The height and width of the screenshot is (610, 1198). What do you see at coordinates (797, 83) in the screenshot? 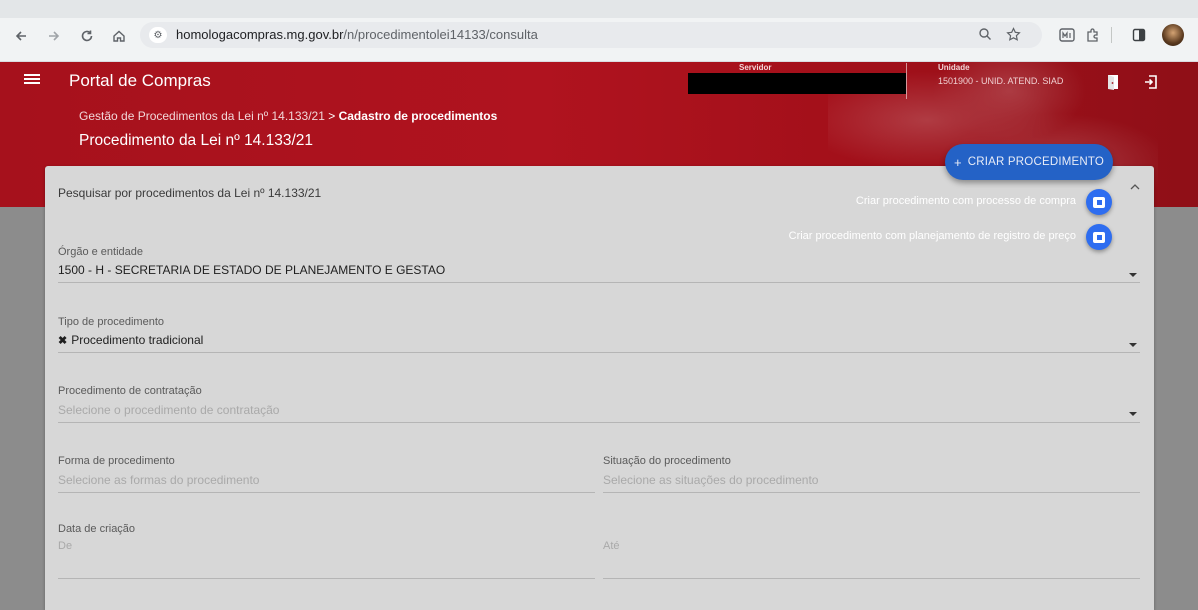
I see `servidor-value-redacted` at bounding box center [797, 83].